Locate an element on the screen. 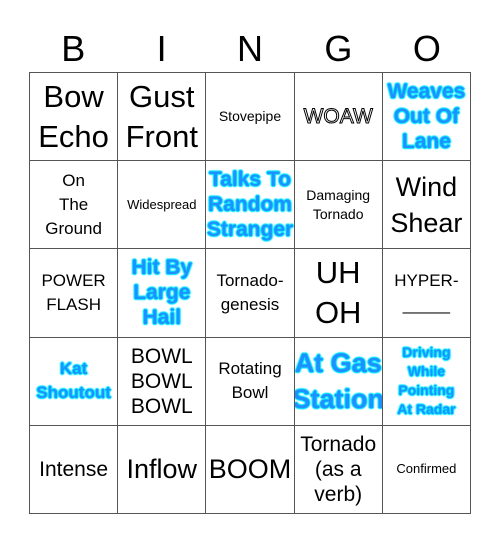  bingo-cell: WOAW is located at coordinates (338, 117).